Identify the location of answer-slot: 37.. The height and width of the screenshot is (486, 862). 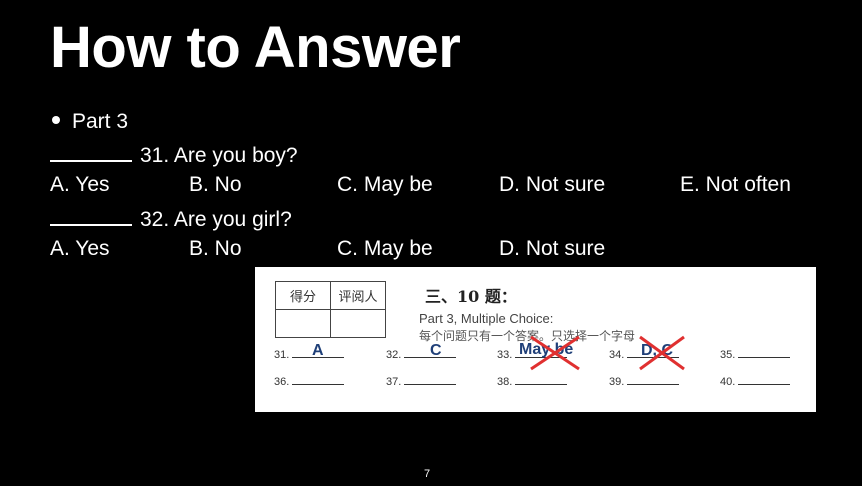
(421, 381).